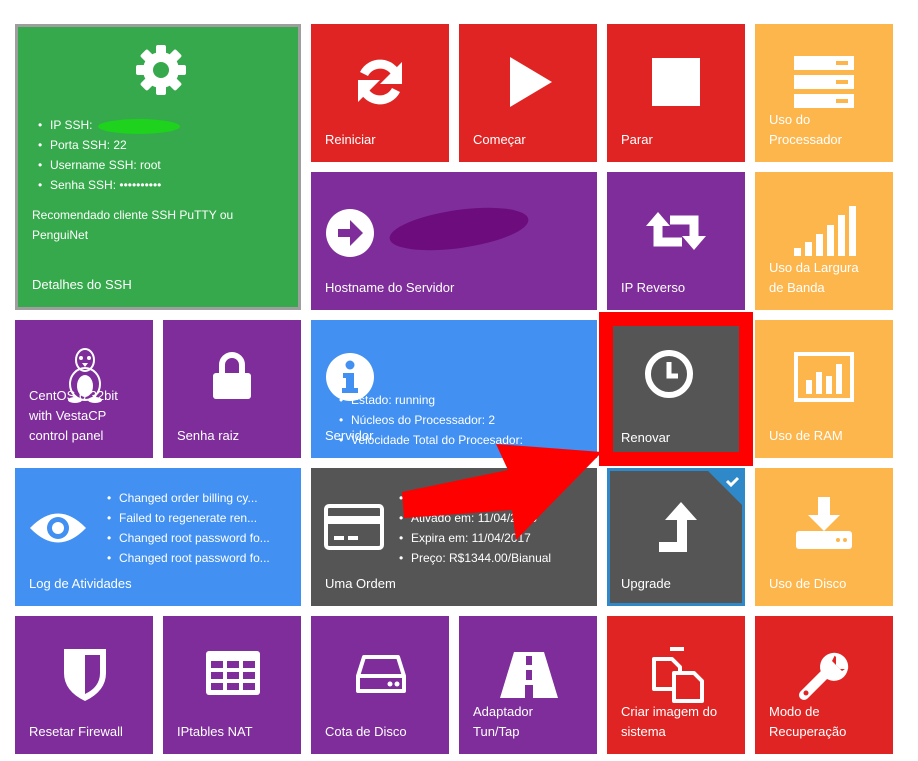 The height and width of the screenshot is (761, 918). I want to click on tile-uso-ram: Uso de RAM, so click(824, 389).